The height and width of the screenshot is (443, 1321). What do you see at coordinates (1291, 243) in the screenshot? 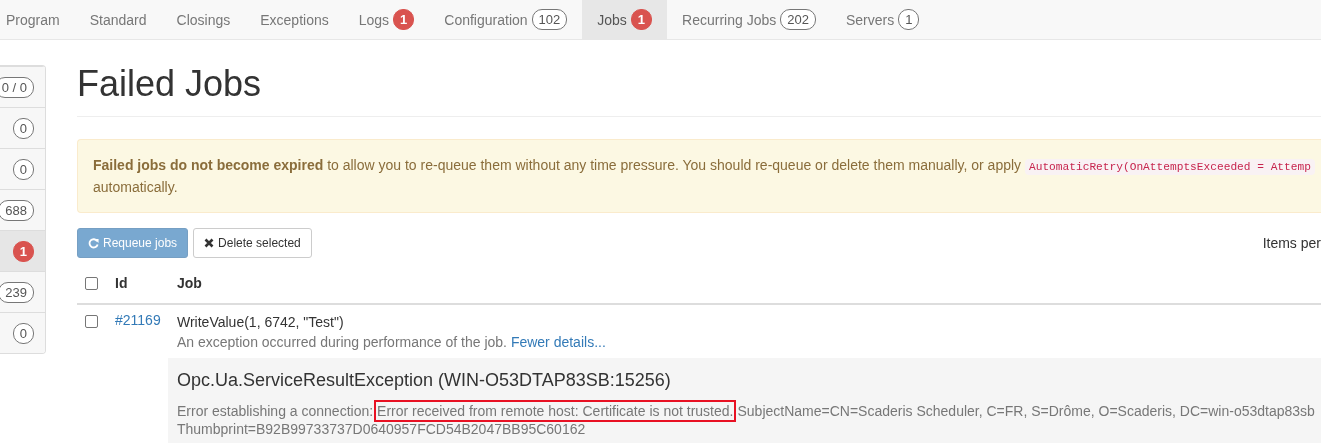
I see `pagination-label: Items per` at bounding box center [1291, 243].